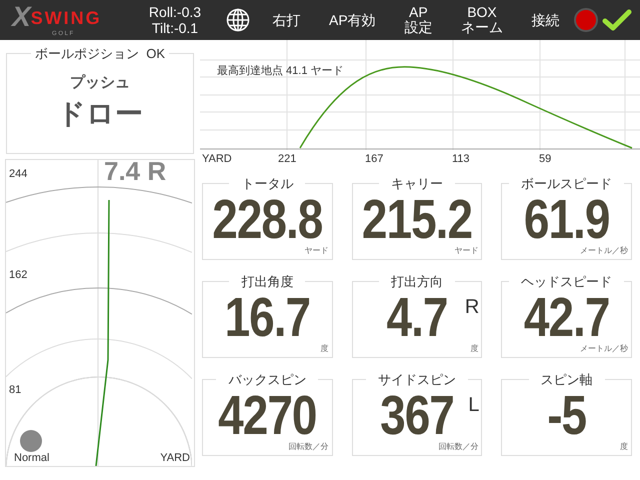 The height and width of the screenshot is (480, 640). What do you see at coordinates (267, 282) in the screenshot?
I see `stat-title: 打出角度` at bounding box center [267, 282].